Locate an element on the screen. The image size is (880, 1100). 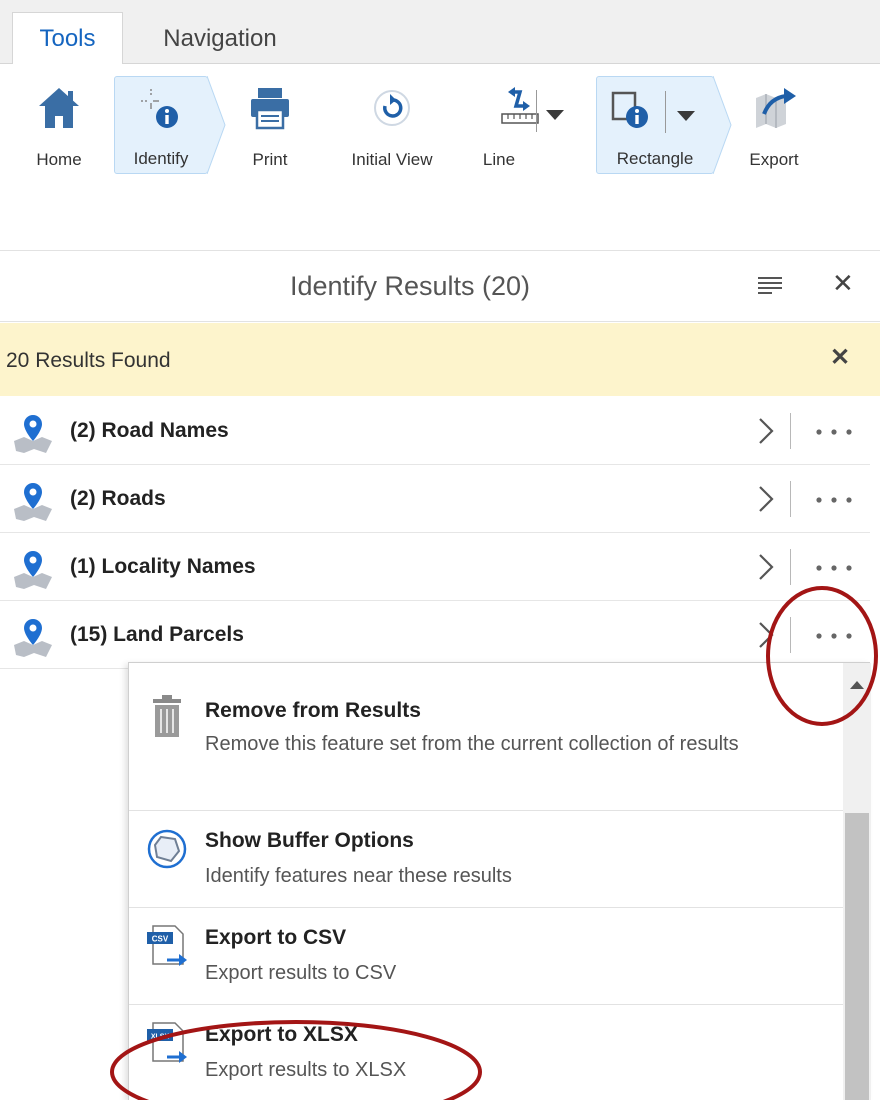
tab-navigation: Navigation is located at coordinates (220, 38).